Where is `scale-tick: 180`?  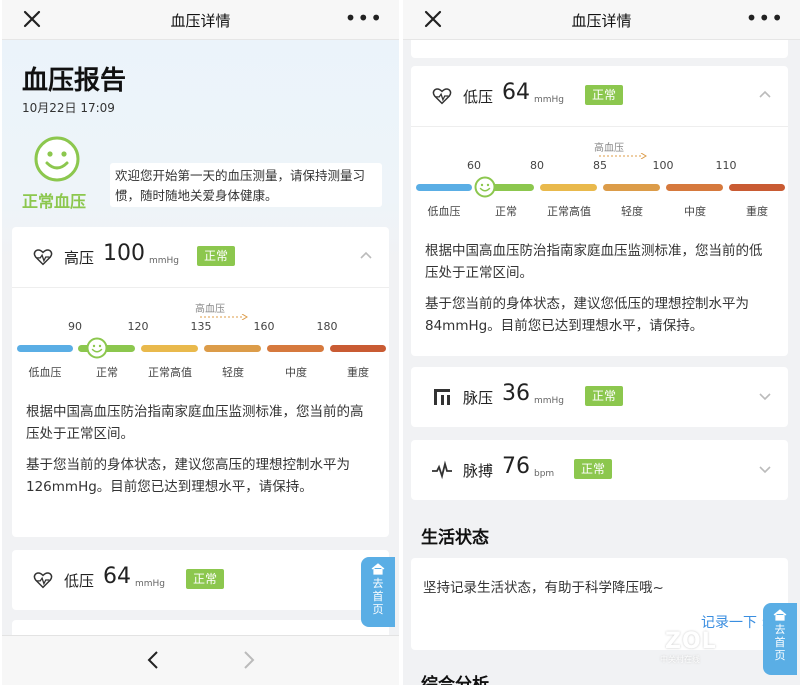
scale-tick: 180 is located at coordinates (327, 326).